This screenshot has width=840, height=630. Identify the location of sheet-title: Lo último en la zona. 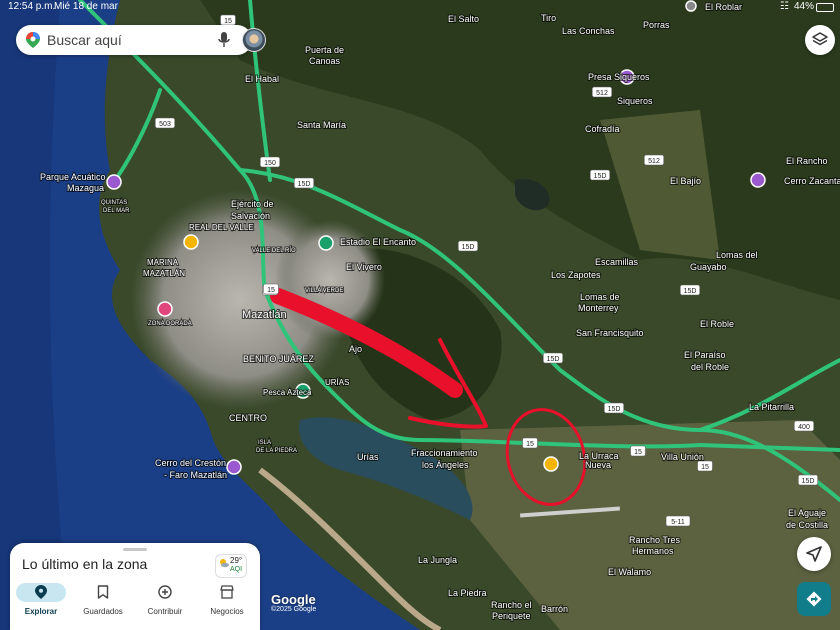
(85, 564).